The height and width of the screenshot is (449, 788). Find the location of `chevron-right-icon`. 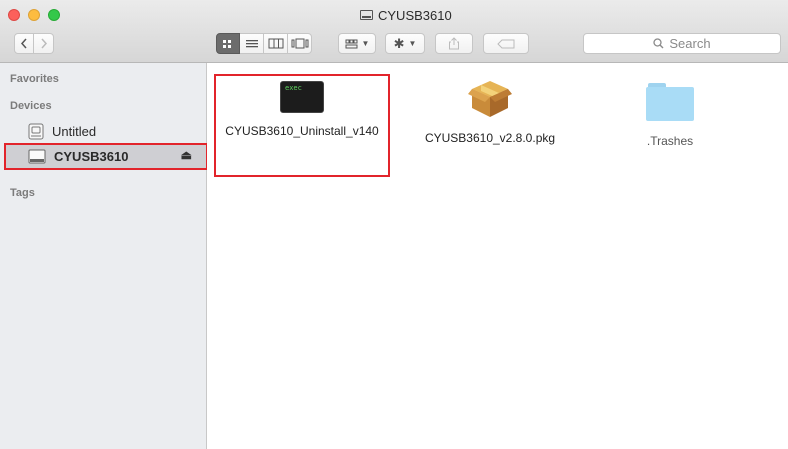

chevron-right-icon is located at coordinates (43, 43).